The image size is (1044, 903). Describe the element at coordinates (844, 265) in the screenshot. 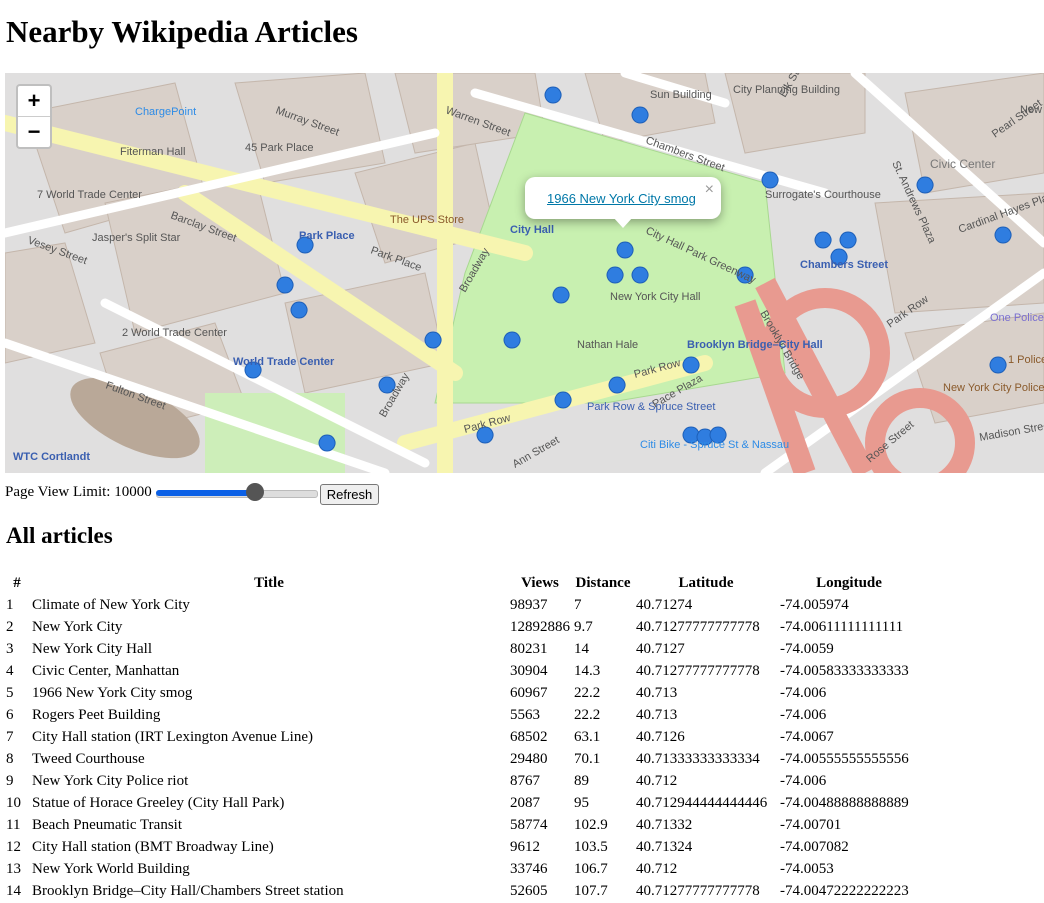

I see `svg-text: Chambers Street` at that location.